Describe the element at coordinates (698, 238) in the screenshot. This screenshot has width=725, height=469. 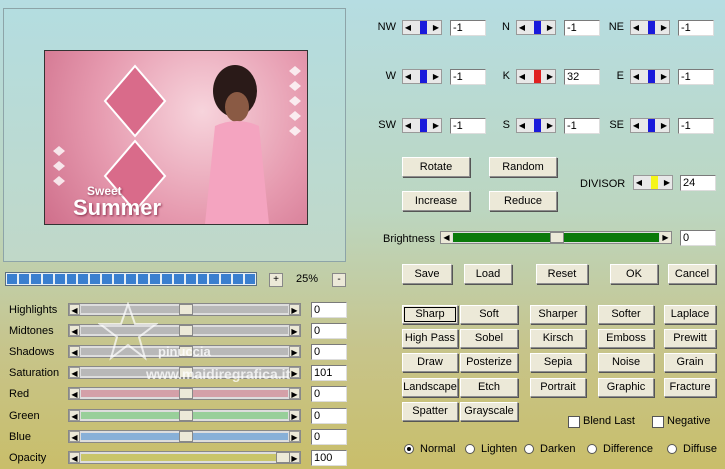
I see `brightness-field: 0` at that location.